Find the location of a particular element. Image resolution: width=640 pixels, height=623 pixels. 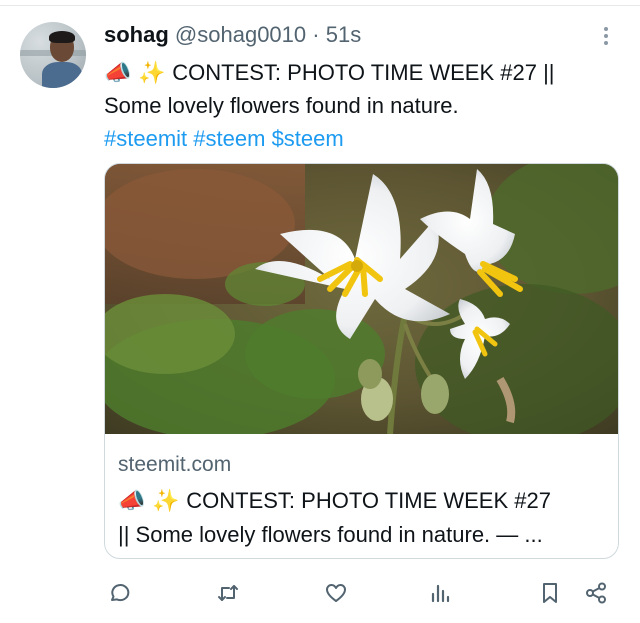

cashtag-steem: $steem is located at coordinates (308, 138).